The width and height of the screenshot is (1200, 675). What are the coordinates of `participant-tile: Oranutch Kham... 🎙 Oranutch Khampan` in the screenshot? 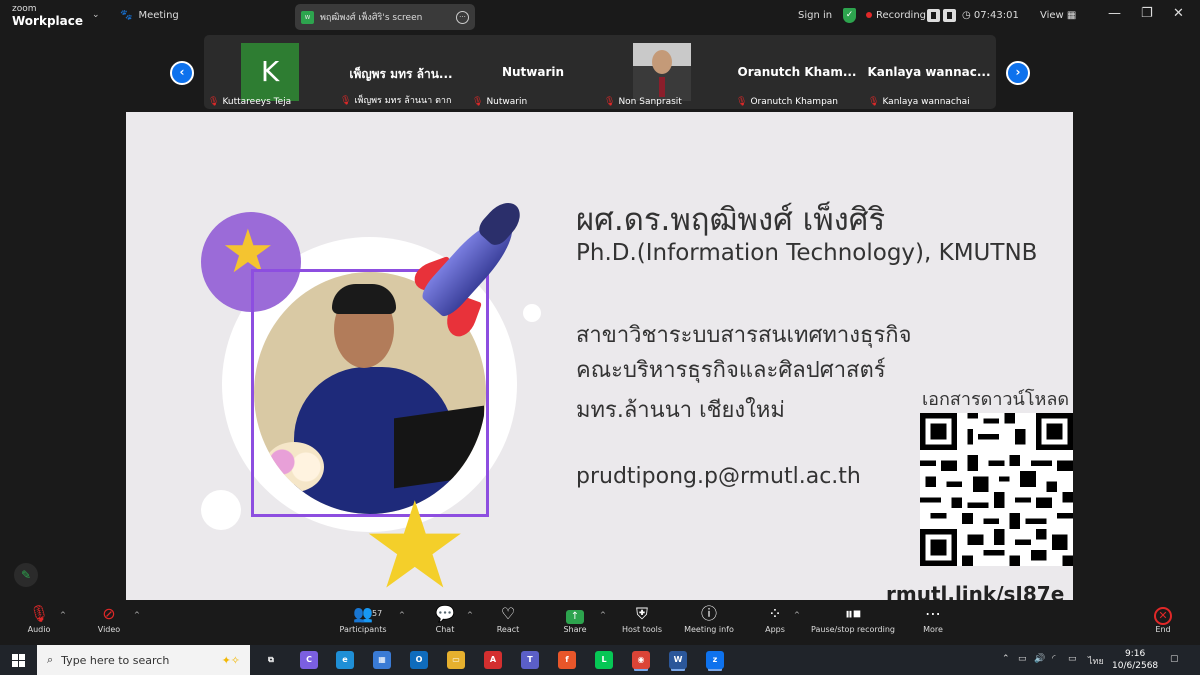 It's located at (797, 72).